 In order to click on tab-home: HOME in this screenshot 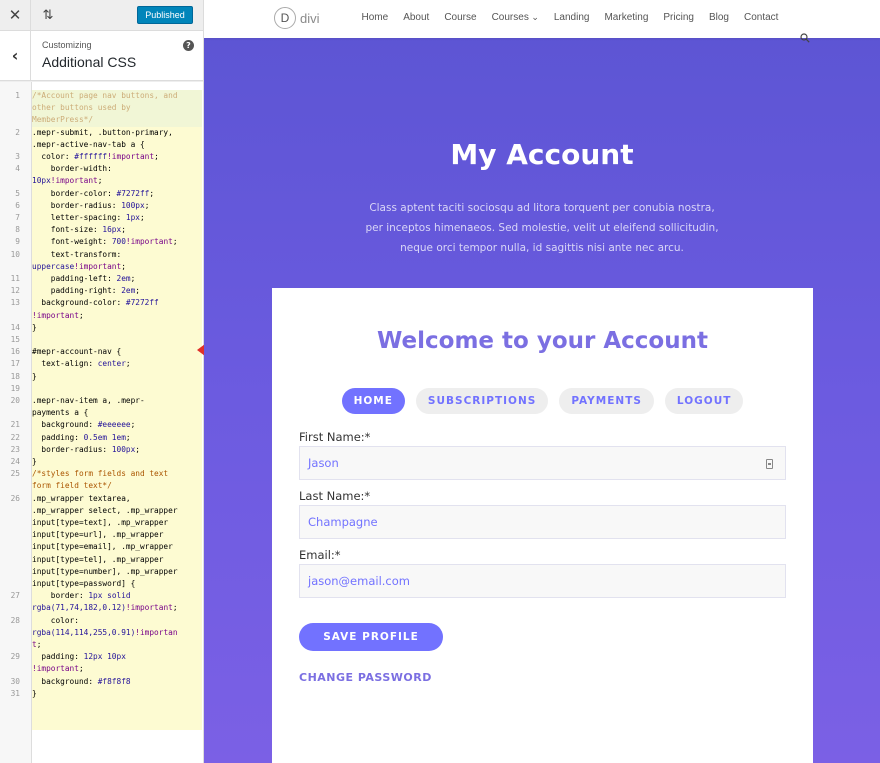, I will do `click(373, 401)`.